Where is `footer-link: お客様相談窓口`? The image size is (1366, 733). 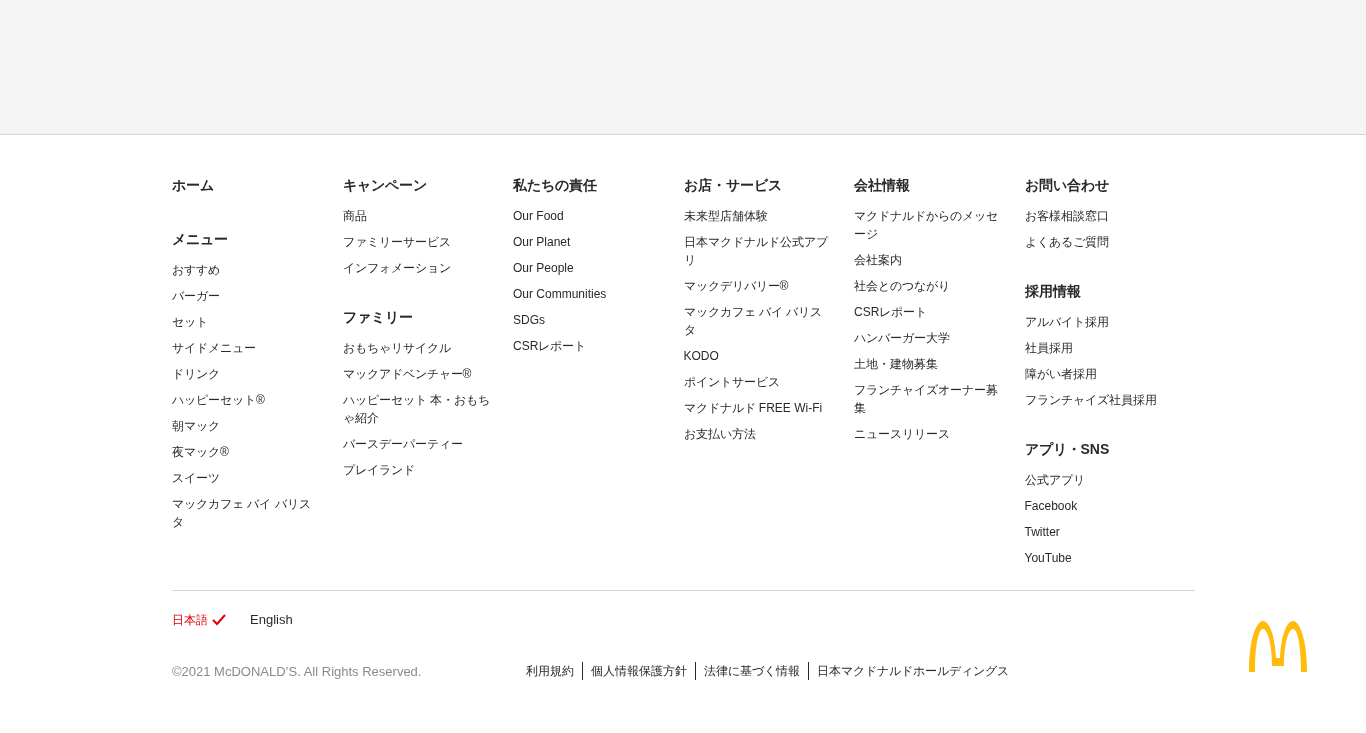
footer-link: お客様相談窓口 is located at coordinates (1066, 216).